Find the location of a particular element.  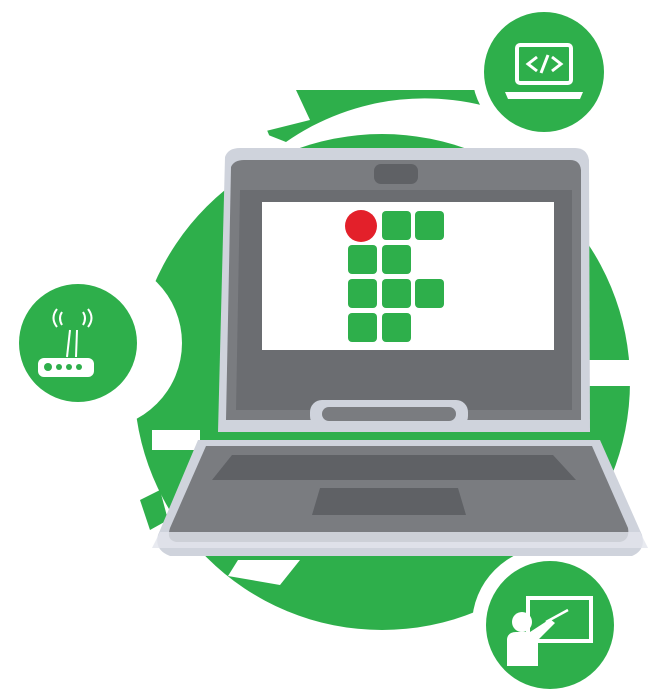

touchpad is located at coordinates (389, 501).